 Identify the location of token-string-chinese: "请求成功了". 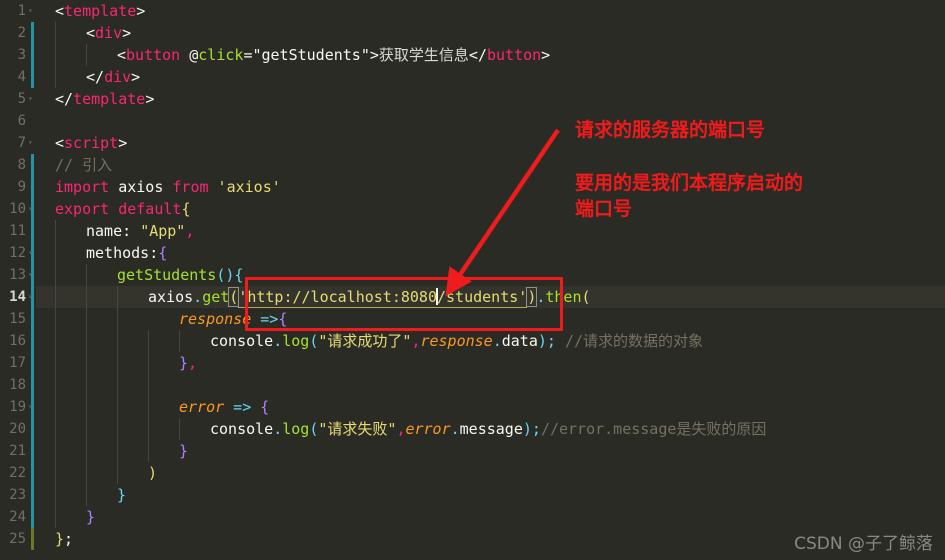
(365, 341).